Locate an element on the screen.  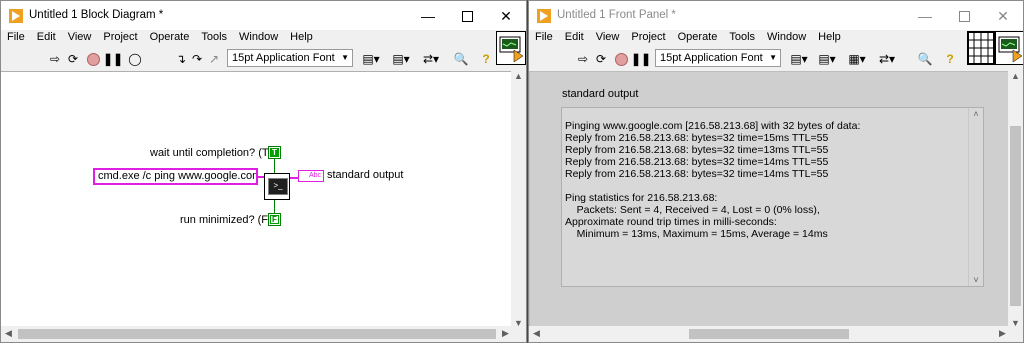
command-line-constant: cmd.exe /c ping www.google.com is located at coordinates (175, 176).